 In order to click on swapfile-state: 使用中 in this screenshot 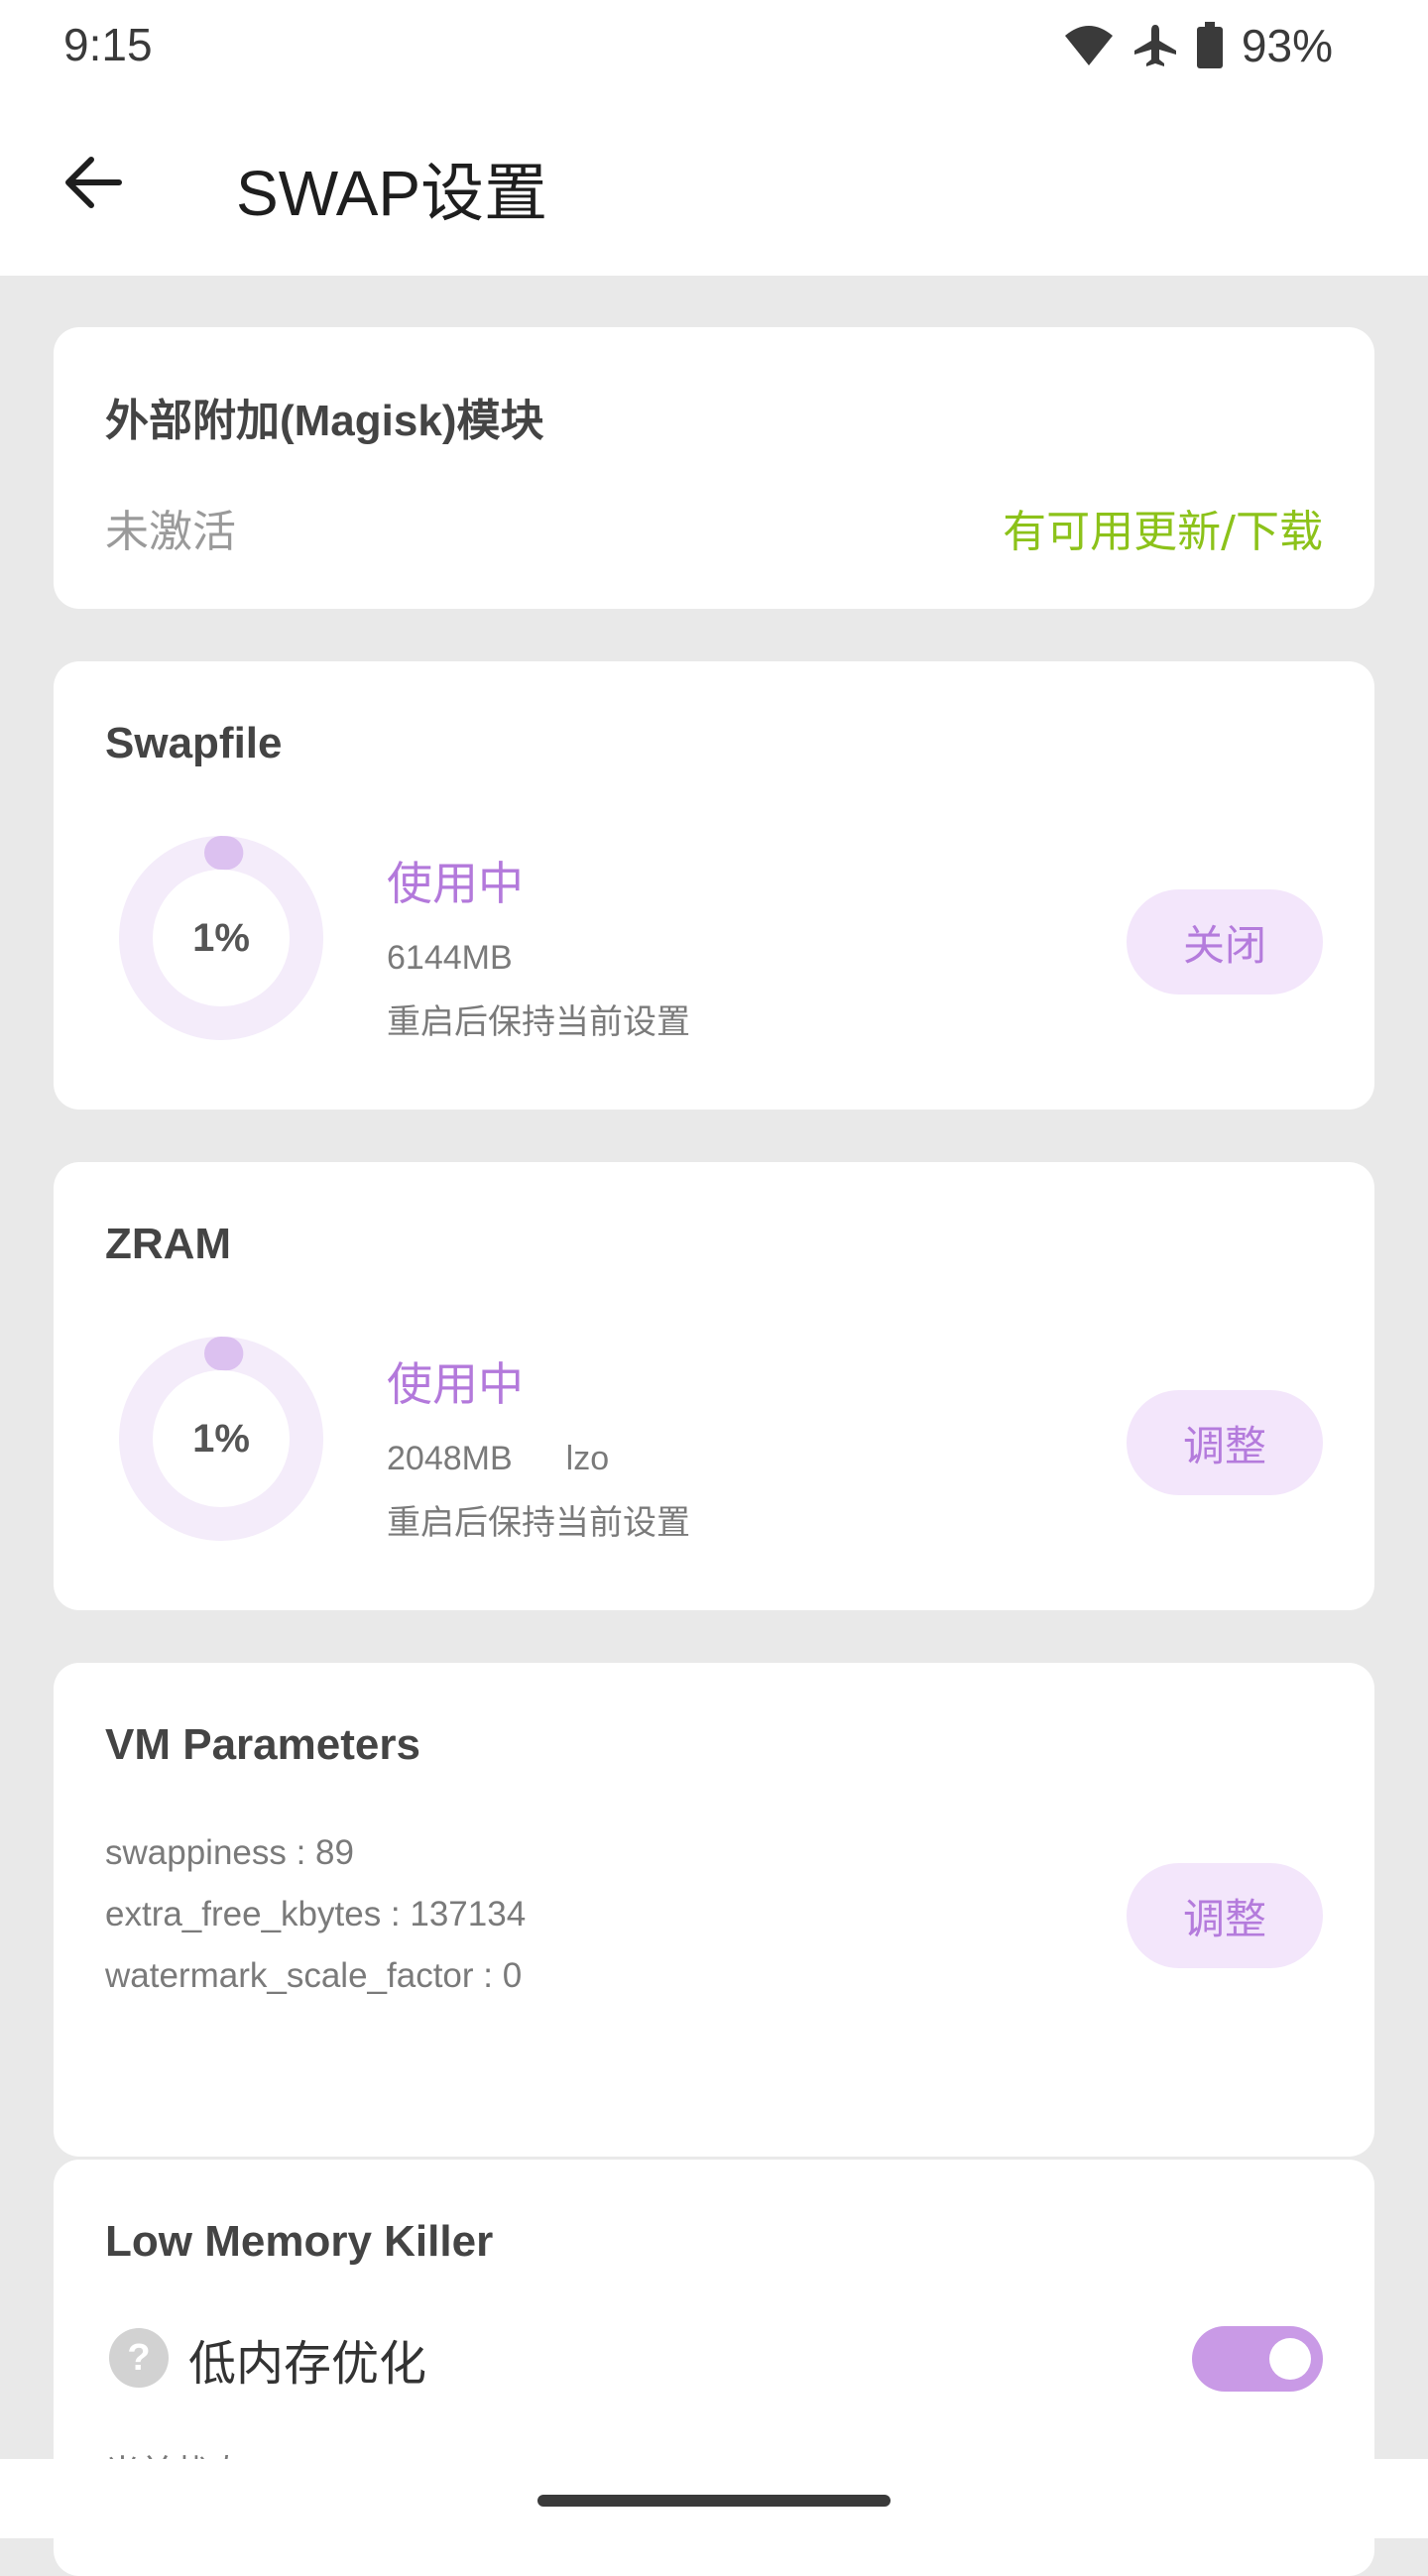, I will do `click(455, 883)`.